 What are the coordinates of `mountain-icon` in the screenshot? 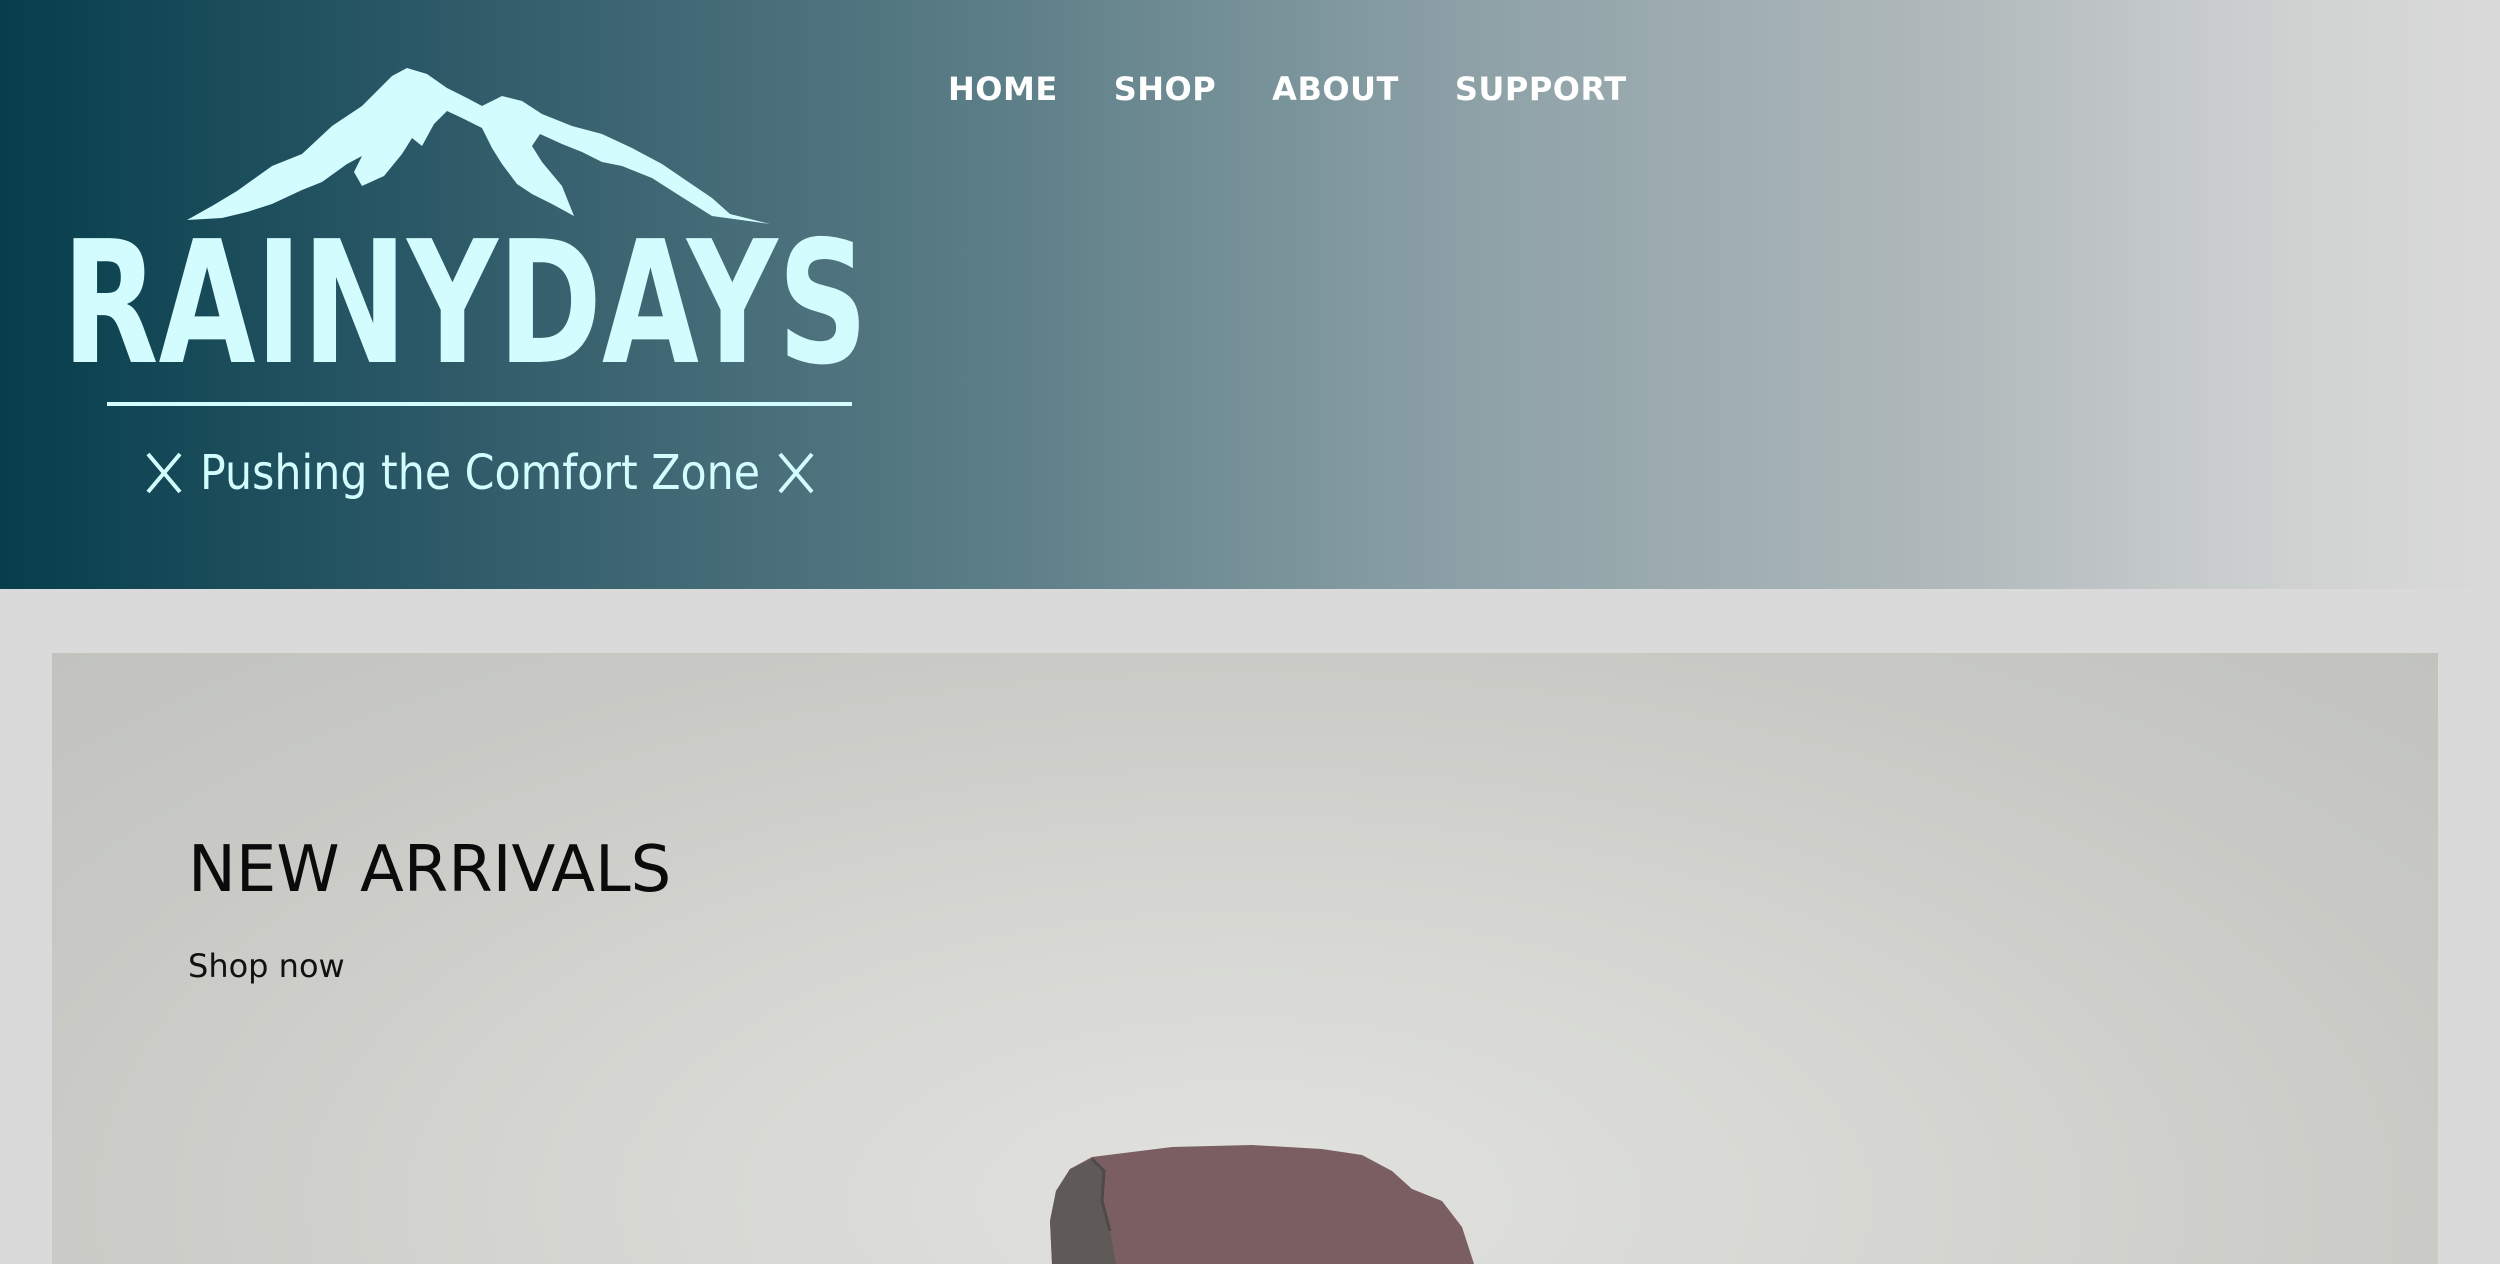 It's located at (478, 146).